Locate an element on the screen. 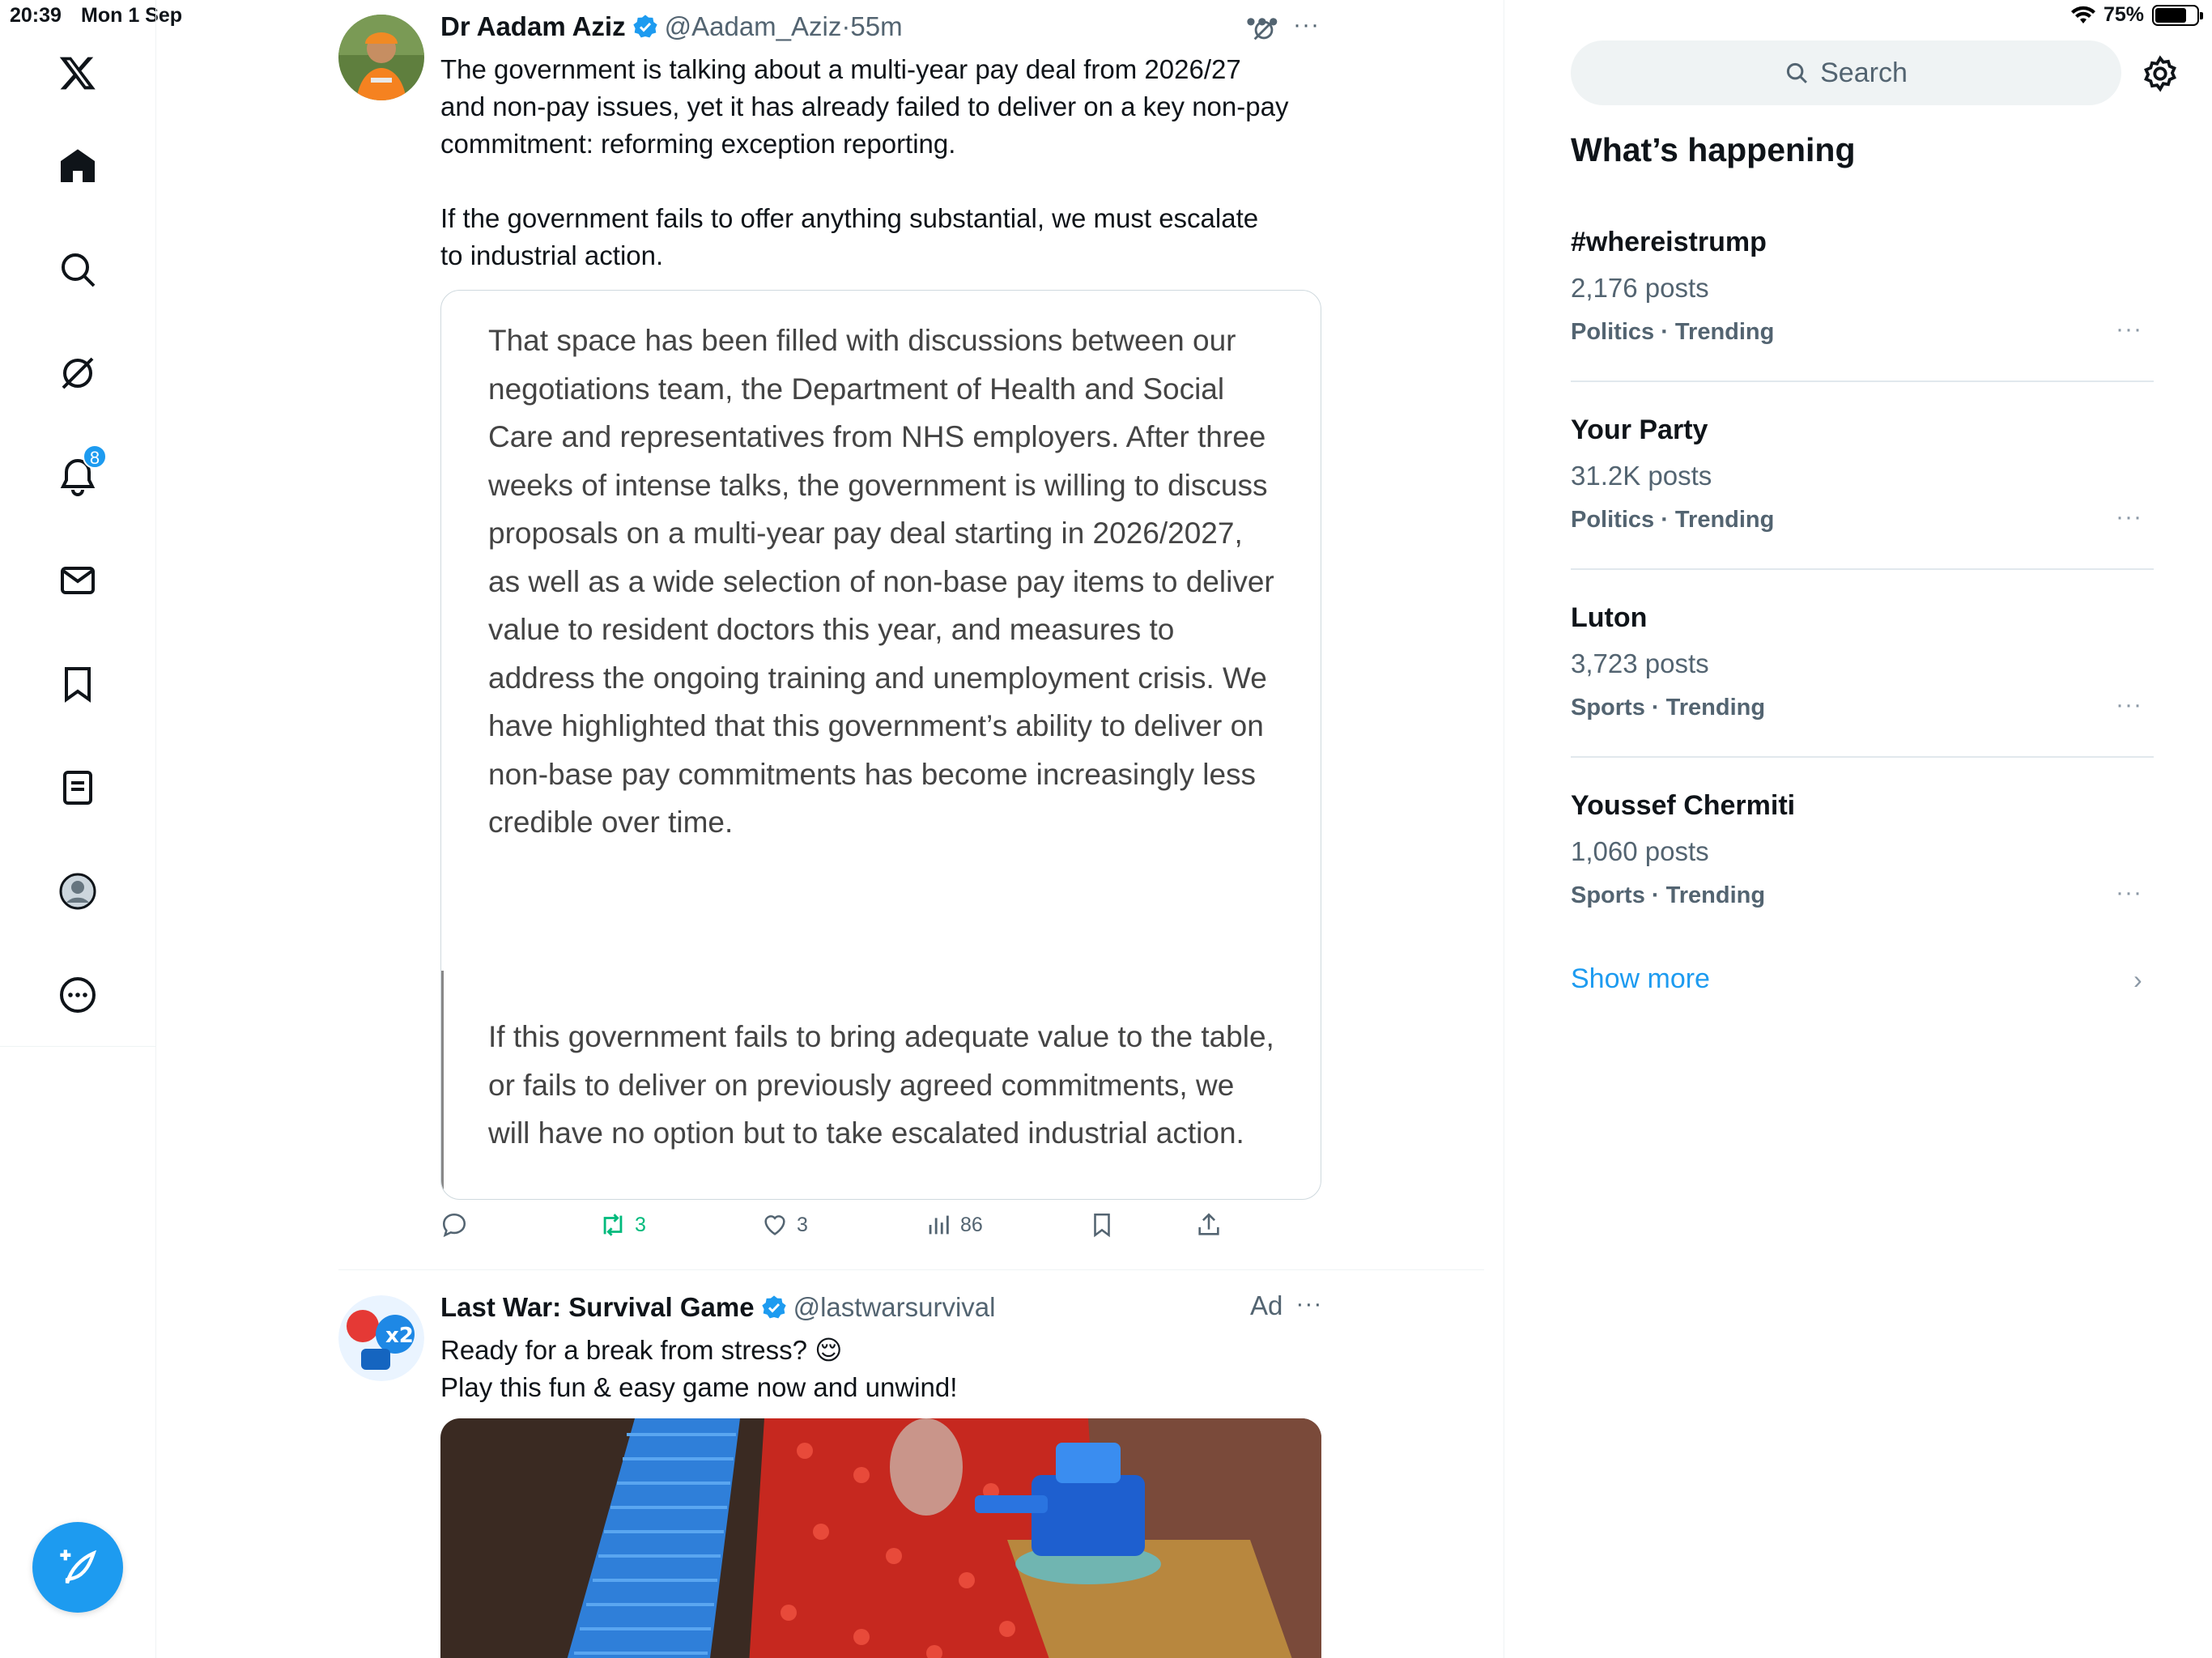  nav-lists is located at coordinates (77, 787).